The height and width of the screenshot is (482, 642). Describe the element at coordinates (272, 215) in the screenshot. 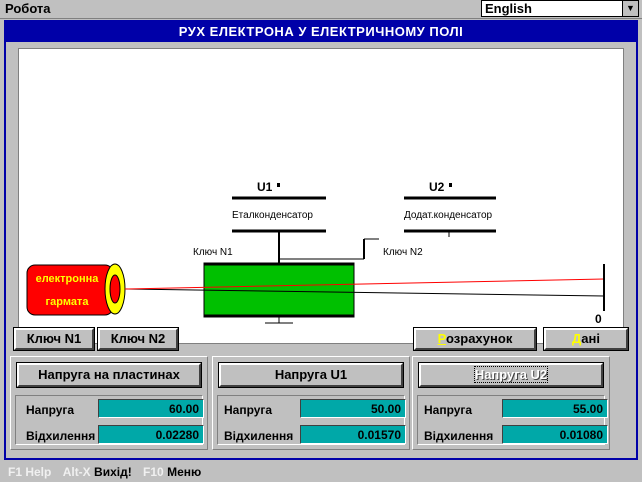

I see `u1-caption: Еталконденсатор` at that location.